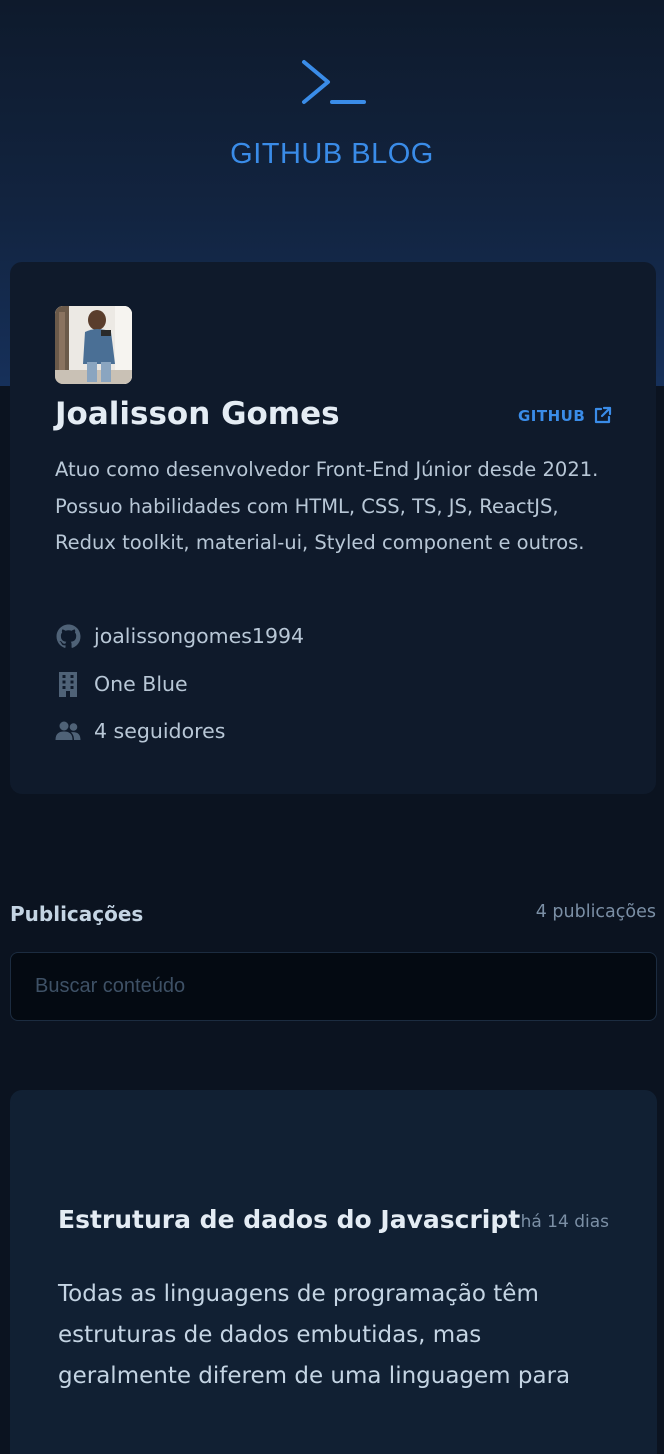  I want to click on profile-company-row: One Blue, so click(121, 684).